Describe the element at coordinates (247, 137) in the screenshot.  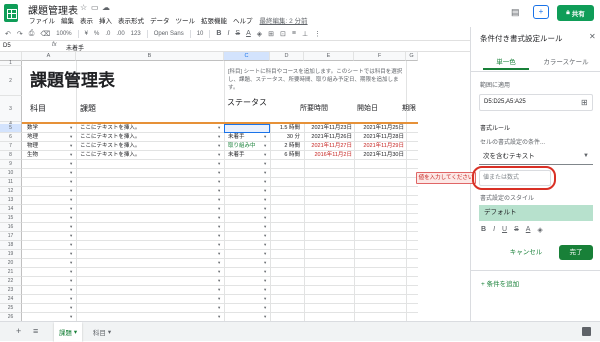
I see `cell-status: 未着手` at that location.